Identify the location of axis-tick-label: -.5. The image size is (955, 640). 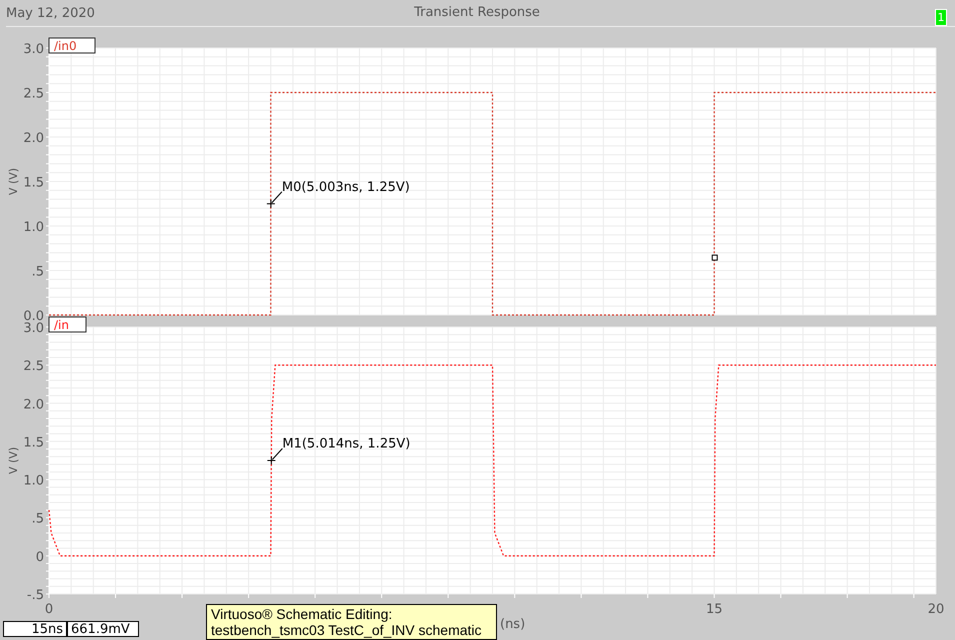
(35, 595).